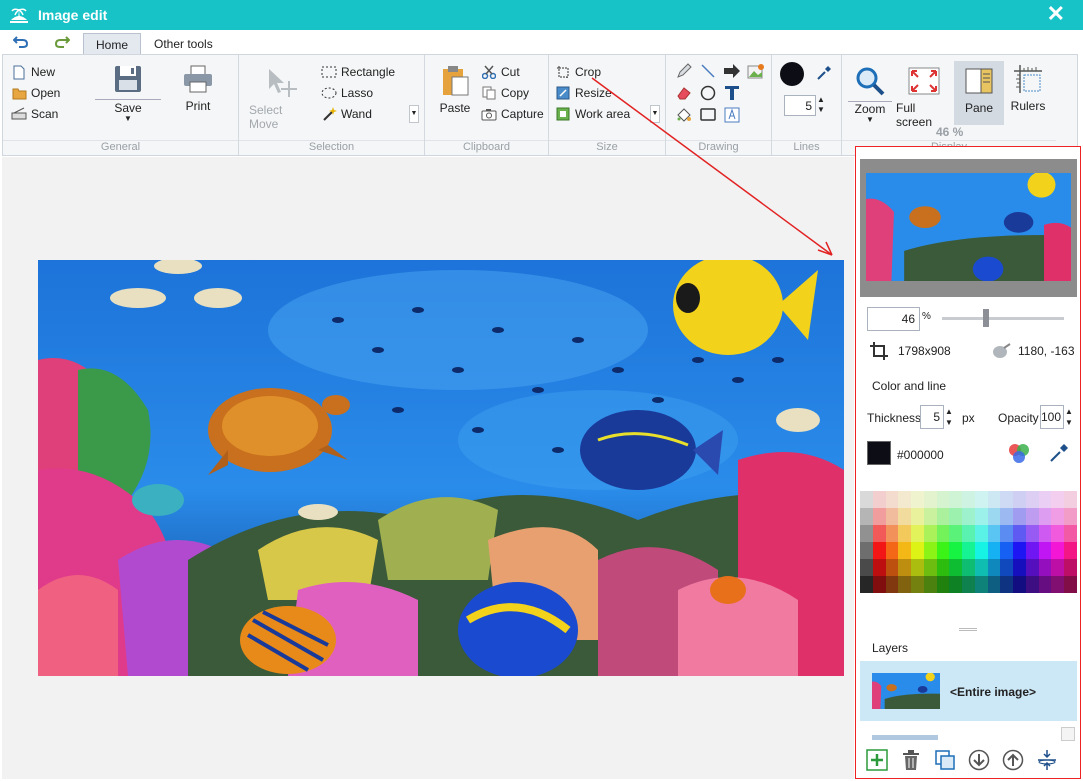 The height and width of the screenshot is (781, 1083). I want to click on save-button: Save ▼, so click(128, 92).